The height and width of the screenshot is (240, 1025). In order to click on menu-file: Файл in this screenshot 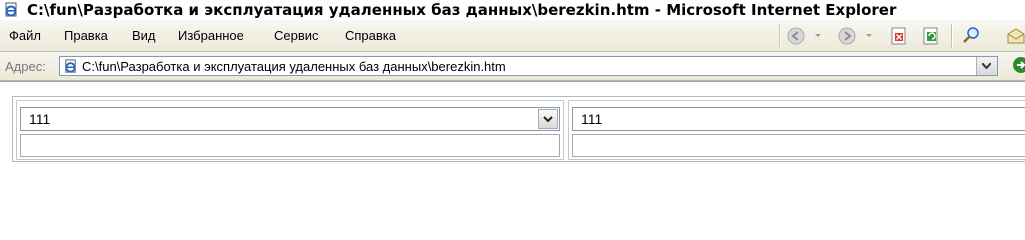, I will do `click(25, 35)`.